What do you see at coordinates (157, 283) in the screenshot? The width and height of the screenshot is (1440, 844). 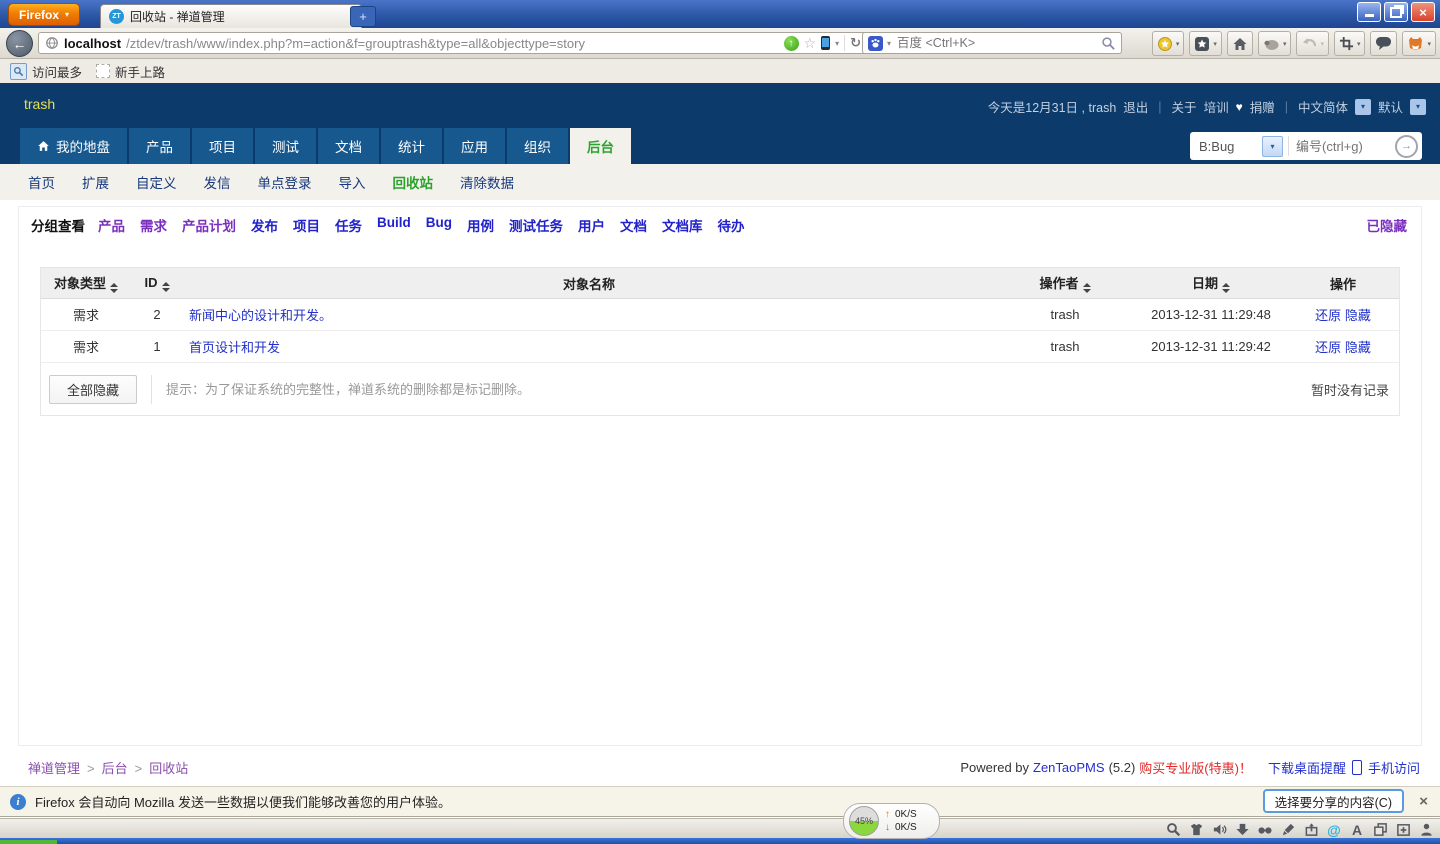 I see `col-id: ID` at bounding box center [157, 283].